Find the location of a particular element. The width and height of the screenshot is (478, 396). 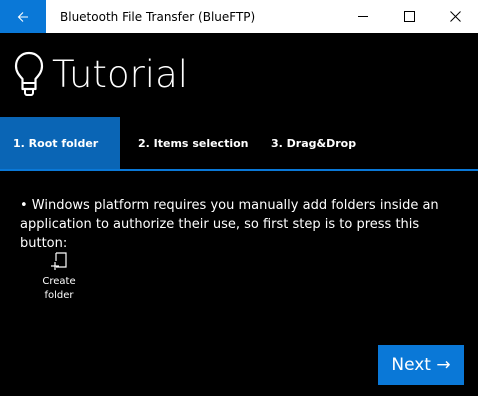

back-button is located at coordinates (23, 16).